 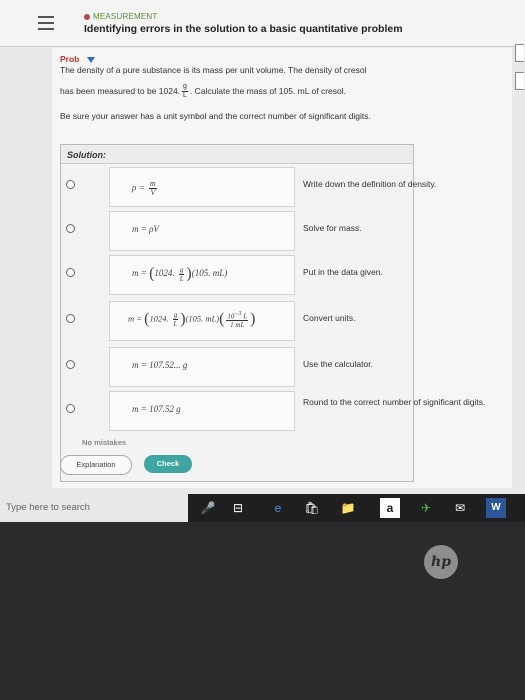 I want to click on equation: m = (1024. g L)(105. mL)(10−3 L1 mL), so click(x=192, y=320).